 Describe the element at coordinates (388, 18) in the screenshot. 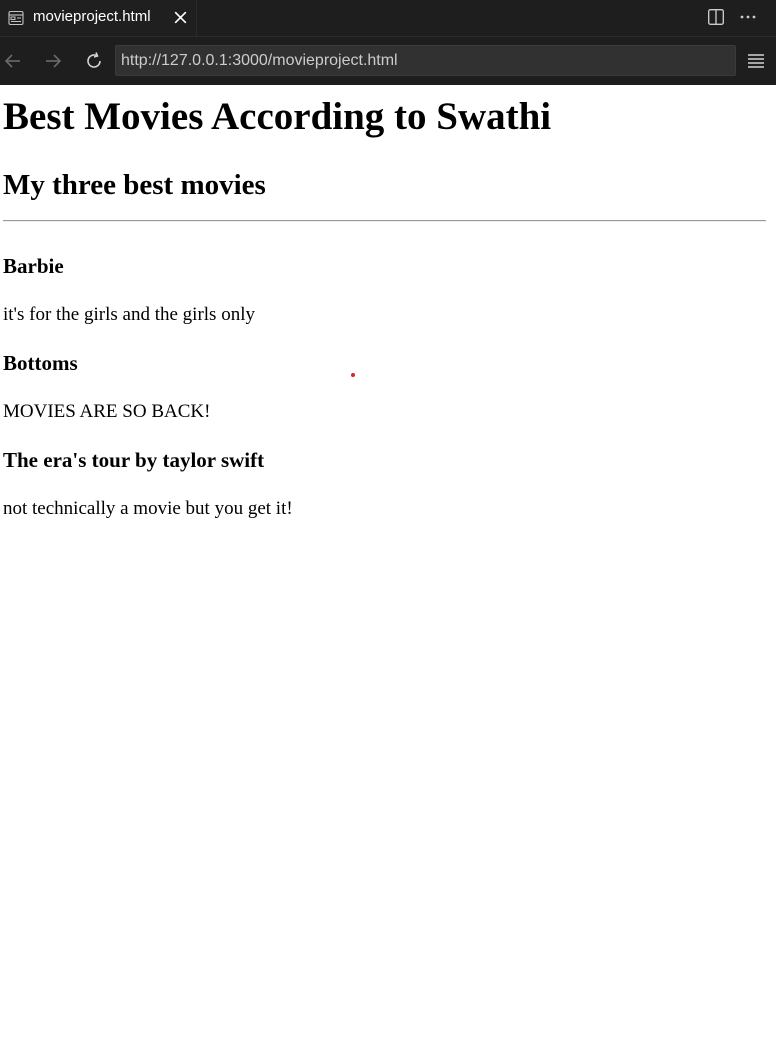

I see `editor-tab-bar: movieproject.html` at that location.